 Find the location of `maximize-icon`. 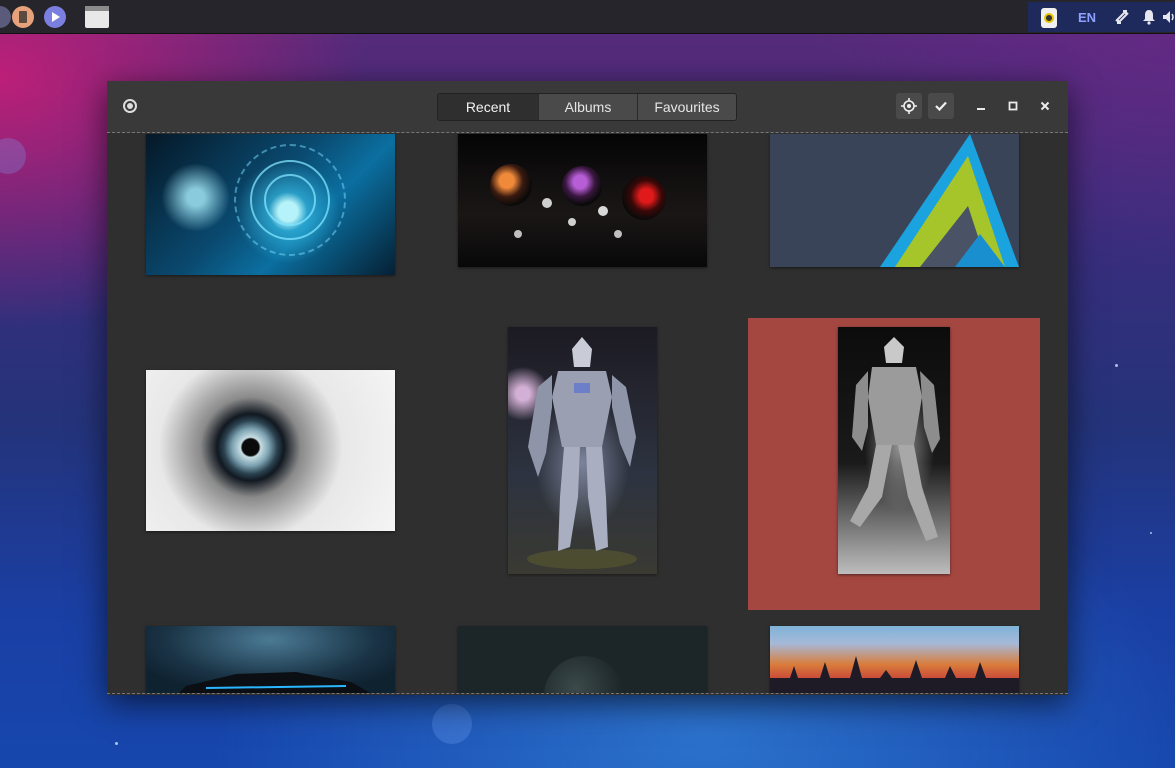

maximize-icon is located at coordinates (1013, 106).